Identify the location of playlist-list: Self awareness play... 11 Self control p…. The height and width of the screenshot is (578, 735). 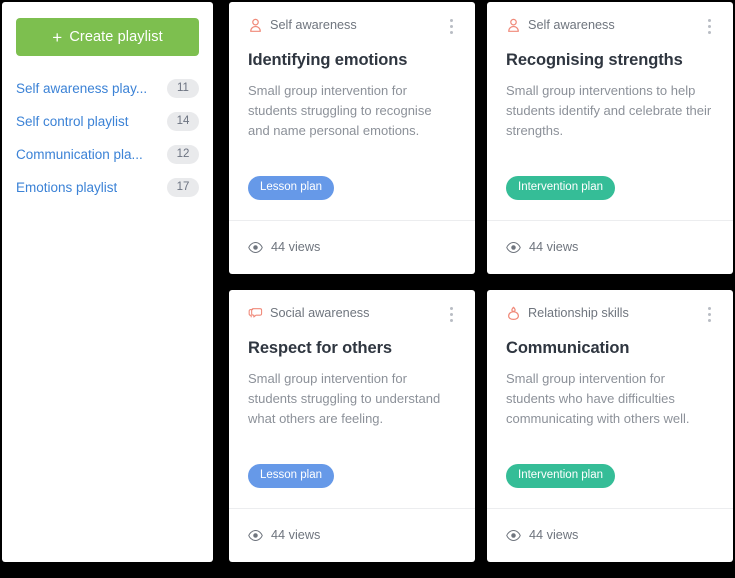
(107, 138).